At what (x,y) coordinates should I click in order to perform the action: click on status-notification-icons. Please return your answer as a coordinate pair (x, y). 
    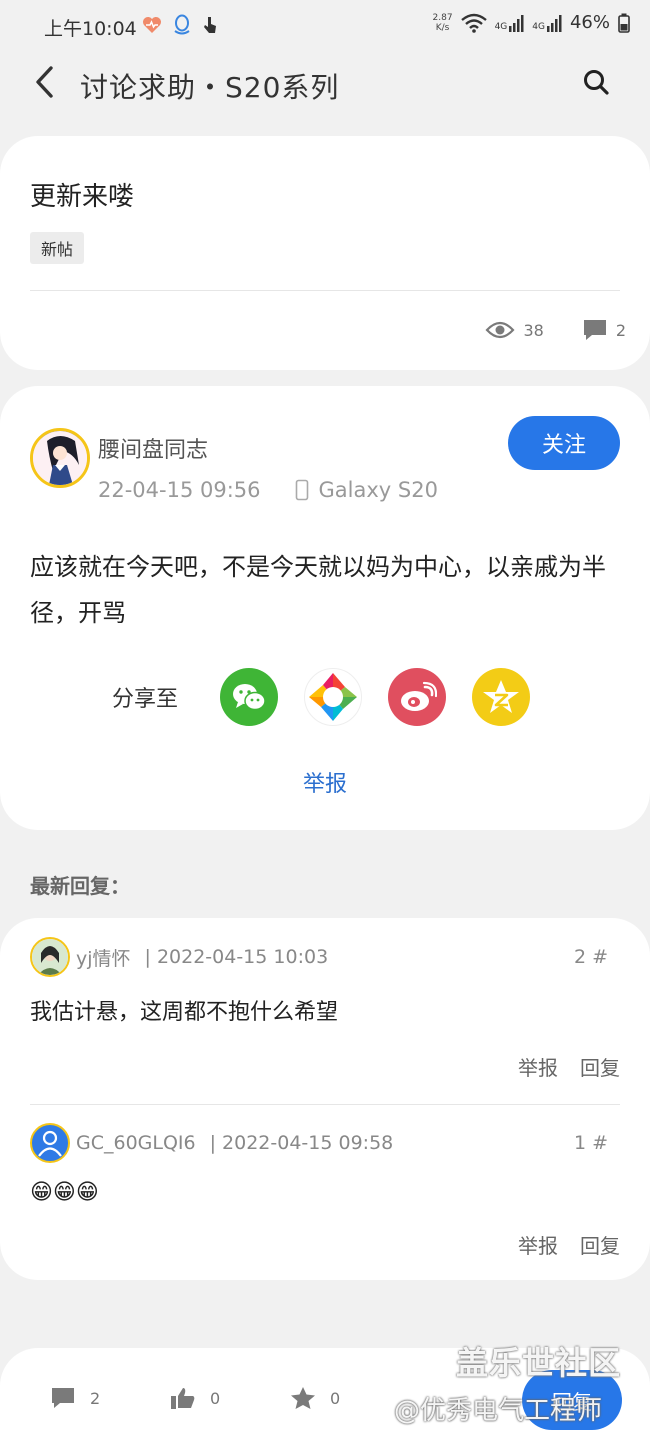
    Looking at the image, I should click on (180, 25).